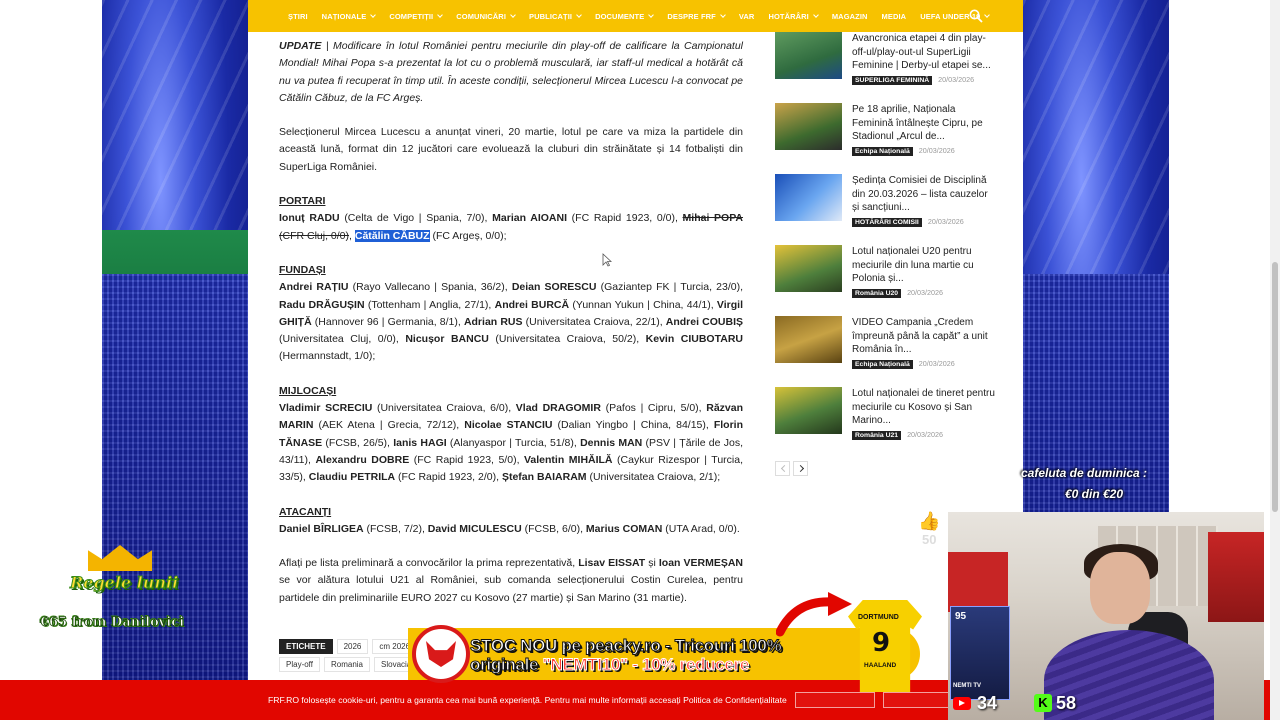 The image size is (1280, 720). What do you see at coordinates (314, 287) in the screenshot?
I see `player-name: Andrei RAȚIU` at bounding box center [314, 287].